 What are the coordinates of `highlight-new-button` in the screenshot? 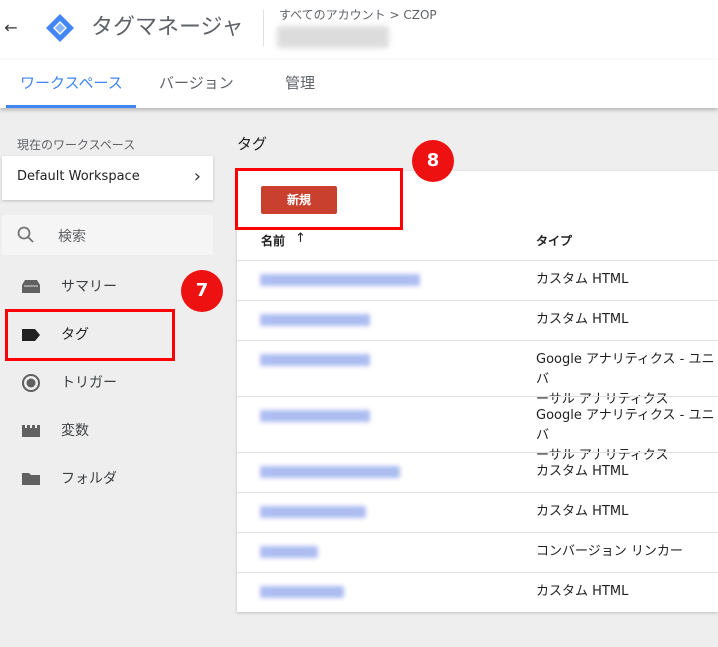 It's located at (319, 199).